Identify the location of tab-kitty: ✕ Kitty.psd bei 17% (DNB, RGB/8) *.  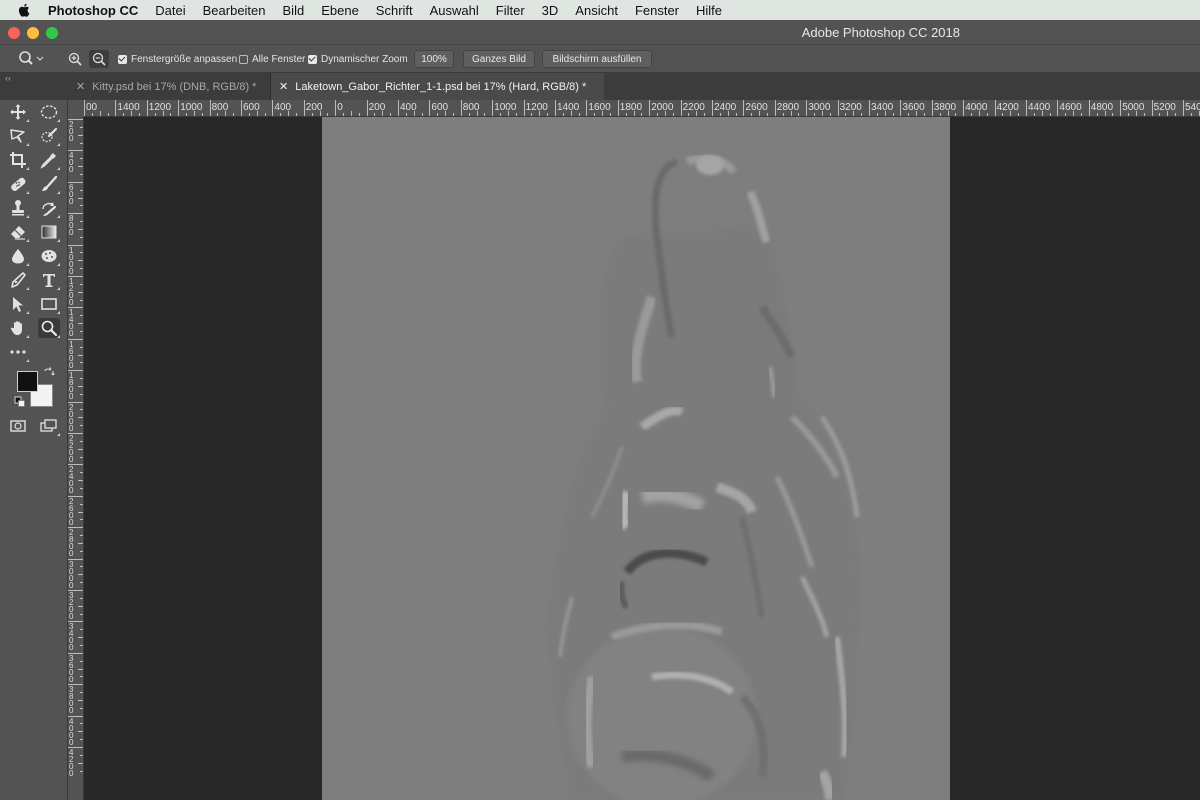
(168, 86).